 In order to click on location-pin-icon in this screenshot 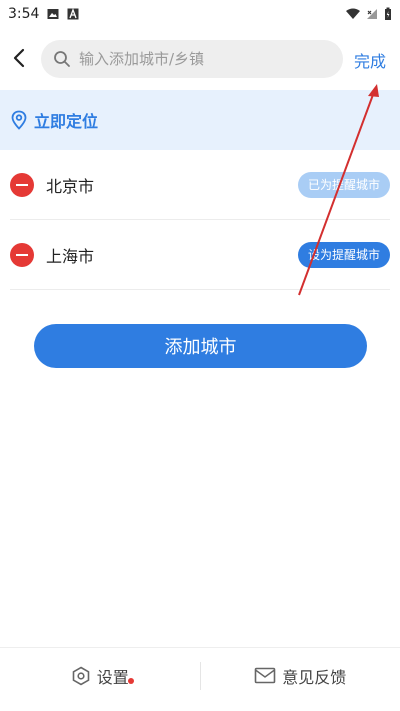, I will do `click(19, 120)`.